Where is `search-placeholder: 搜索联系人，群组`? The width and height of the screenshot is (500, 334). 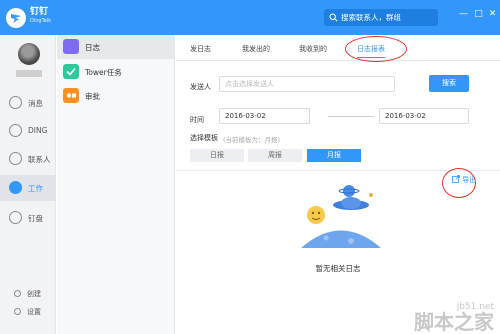 search-placeholder: 搜索联系人，群组 is located at coordinates (371, 17).